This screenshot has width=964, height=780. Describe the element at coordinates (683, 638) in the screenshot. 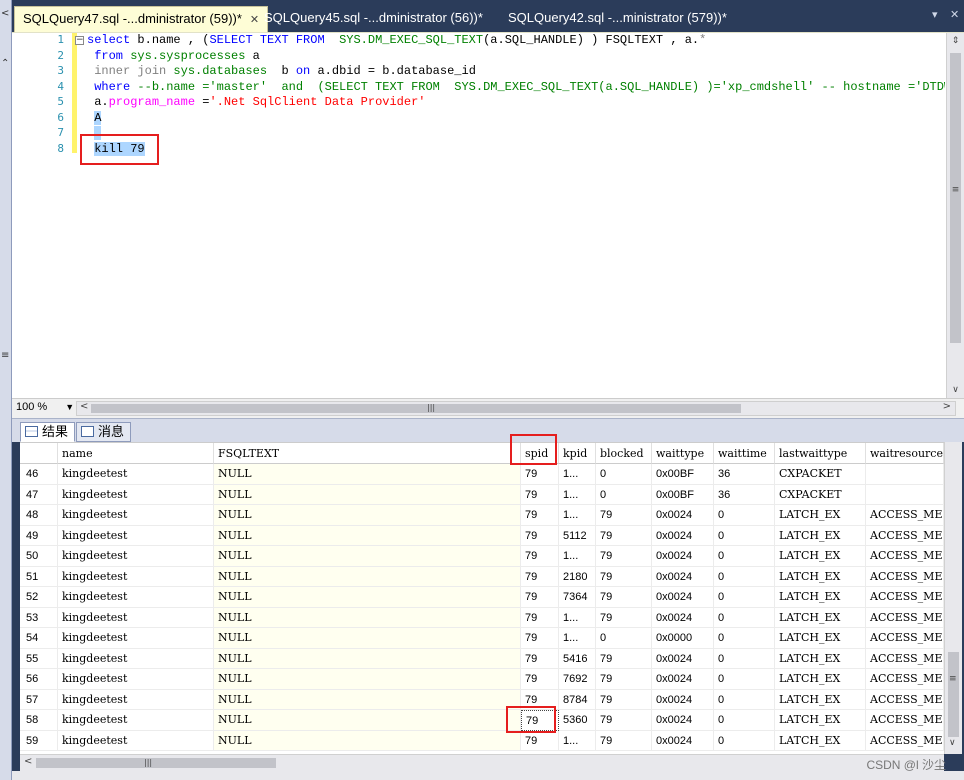

I see `waittype-cell: 0x0000` at that location.